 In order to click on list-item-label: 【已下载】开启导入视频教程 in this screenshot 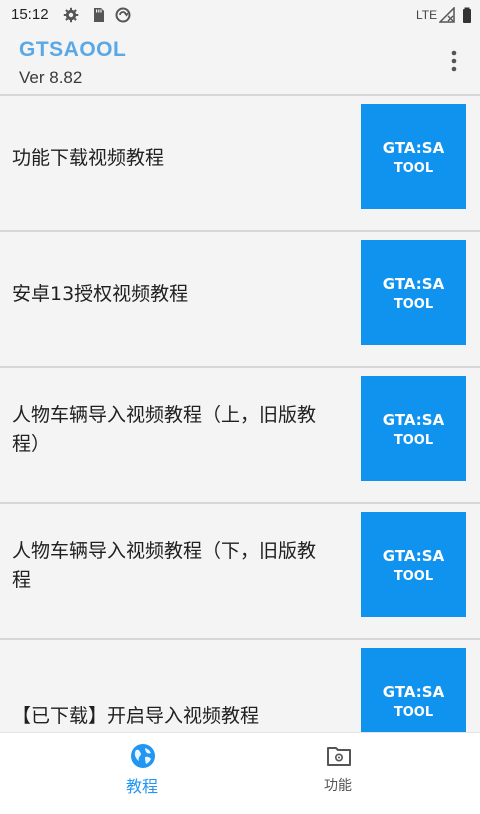, I will do `click(136, 715)`.